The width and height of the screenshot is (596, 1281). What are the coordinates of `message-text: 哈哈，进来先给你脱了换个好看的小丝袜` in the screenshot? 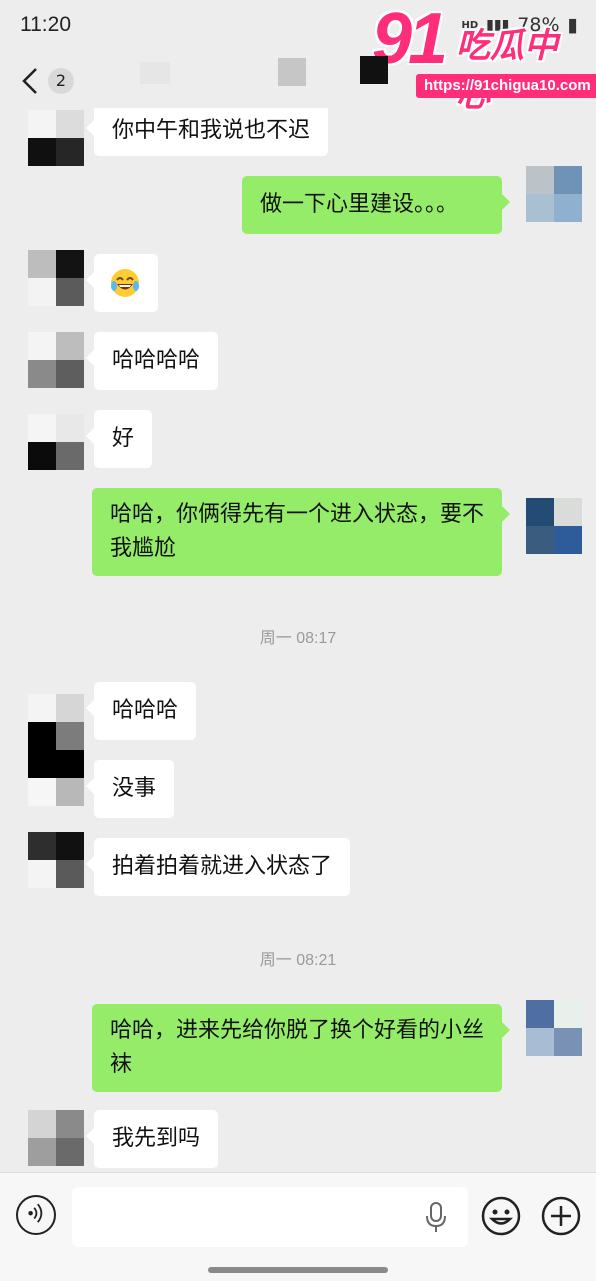 It's located at (297, 1047).